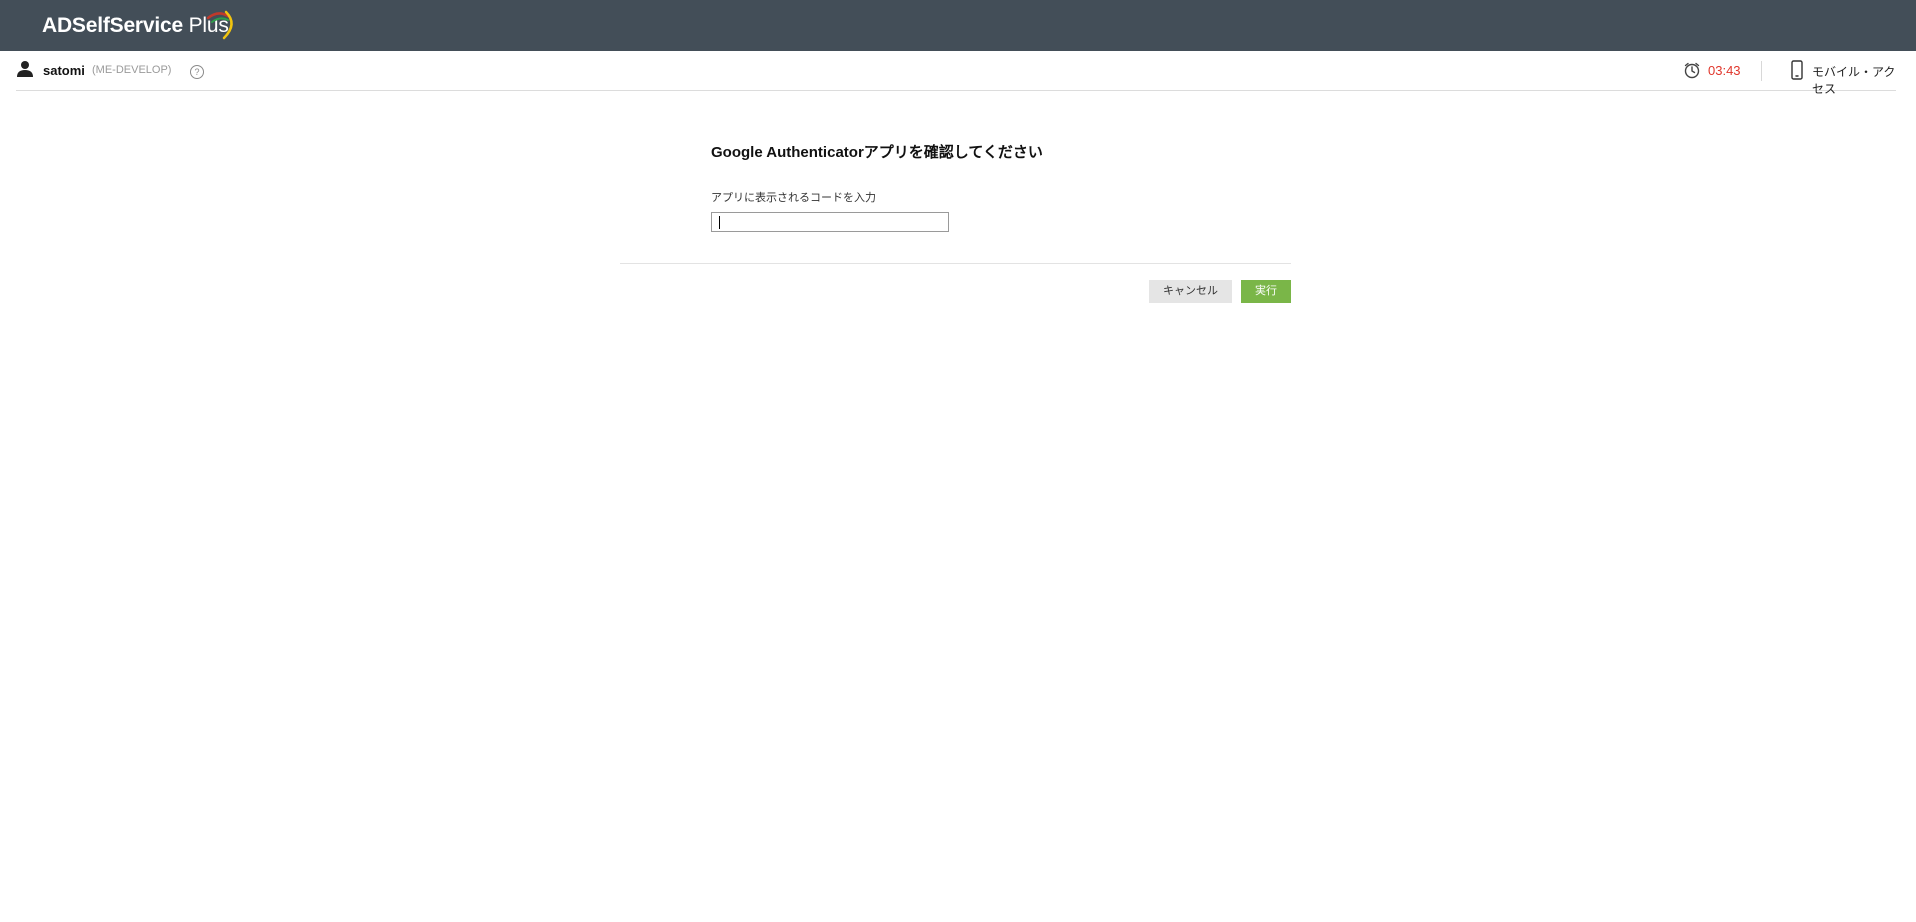 This screenshot has width=1916, height=922. I want to click on verification-code-input, so click(830, 222).